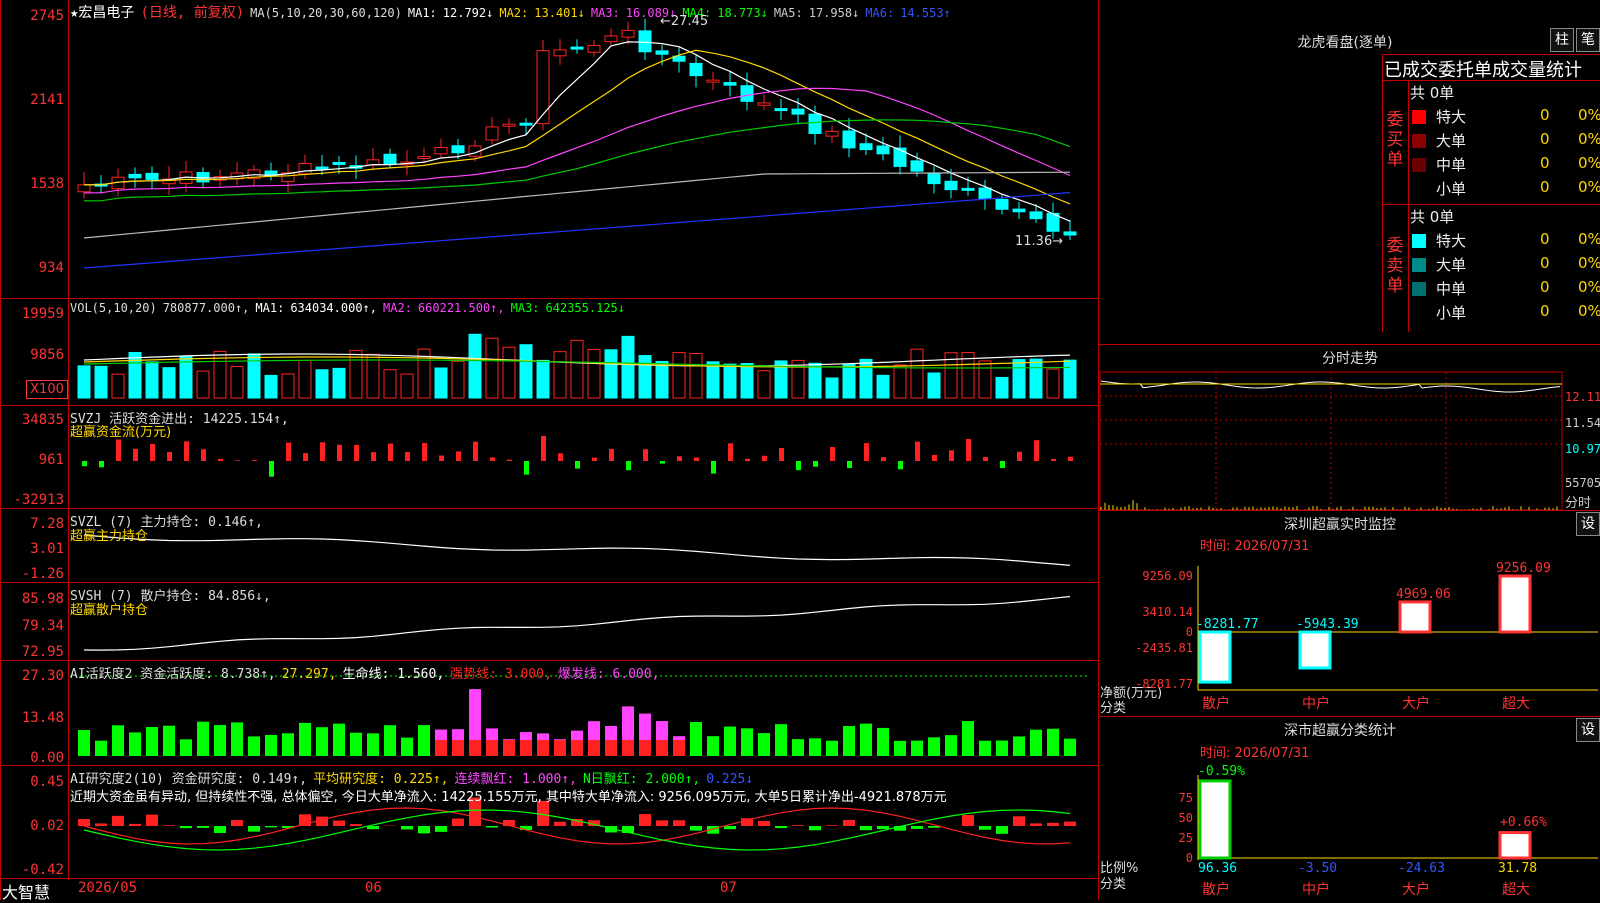 The image size is (1600, 903). I want to click on ai-active-label: AI活跃度2 资金活跃度: 8.738↑,, so click(173, 674).